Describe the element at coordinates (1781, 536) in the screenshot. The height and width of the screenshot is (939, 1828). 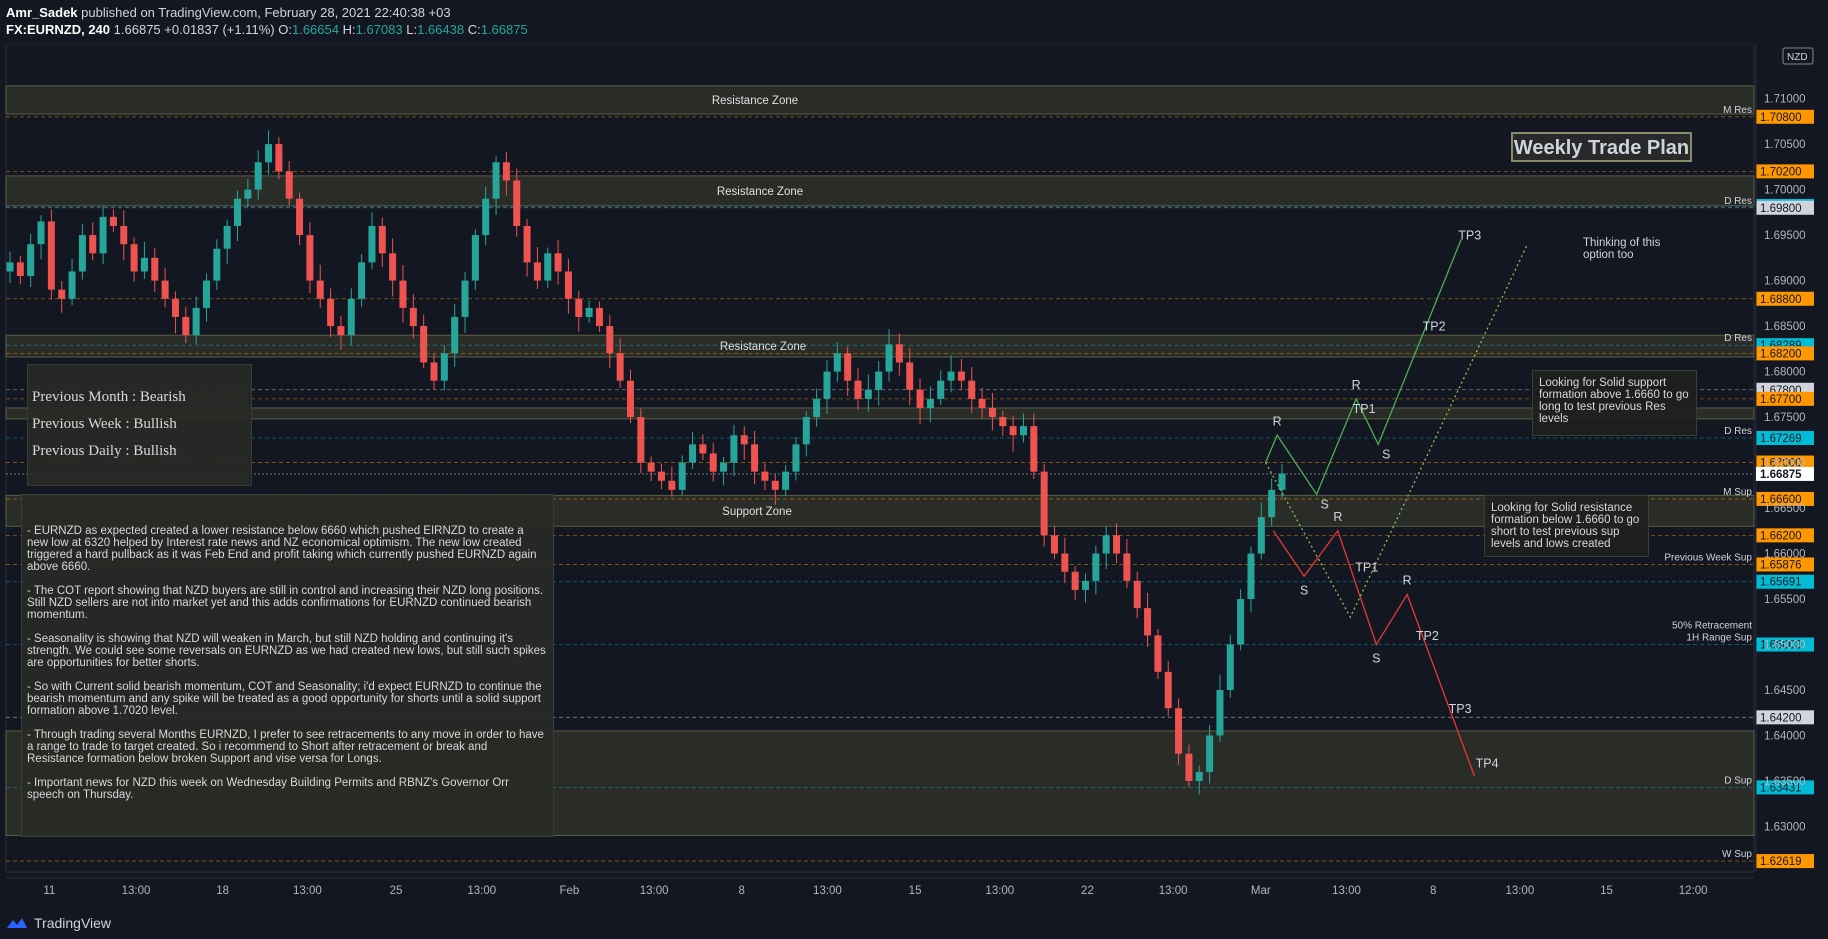
I see `price-label: 1.66200` at that location.